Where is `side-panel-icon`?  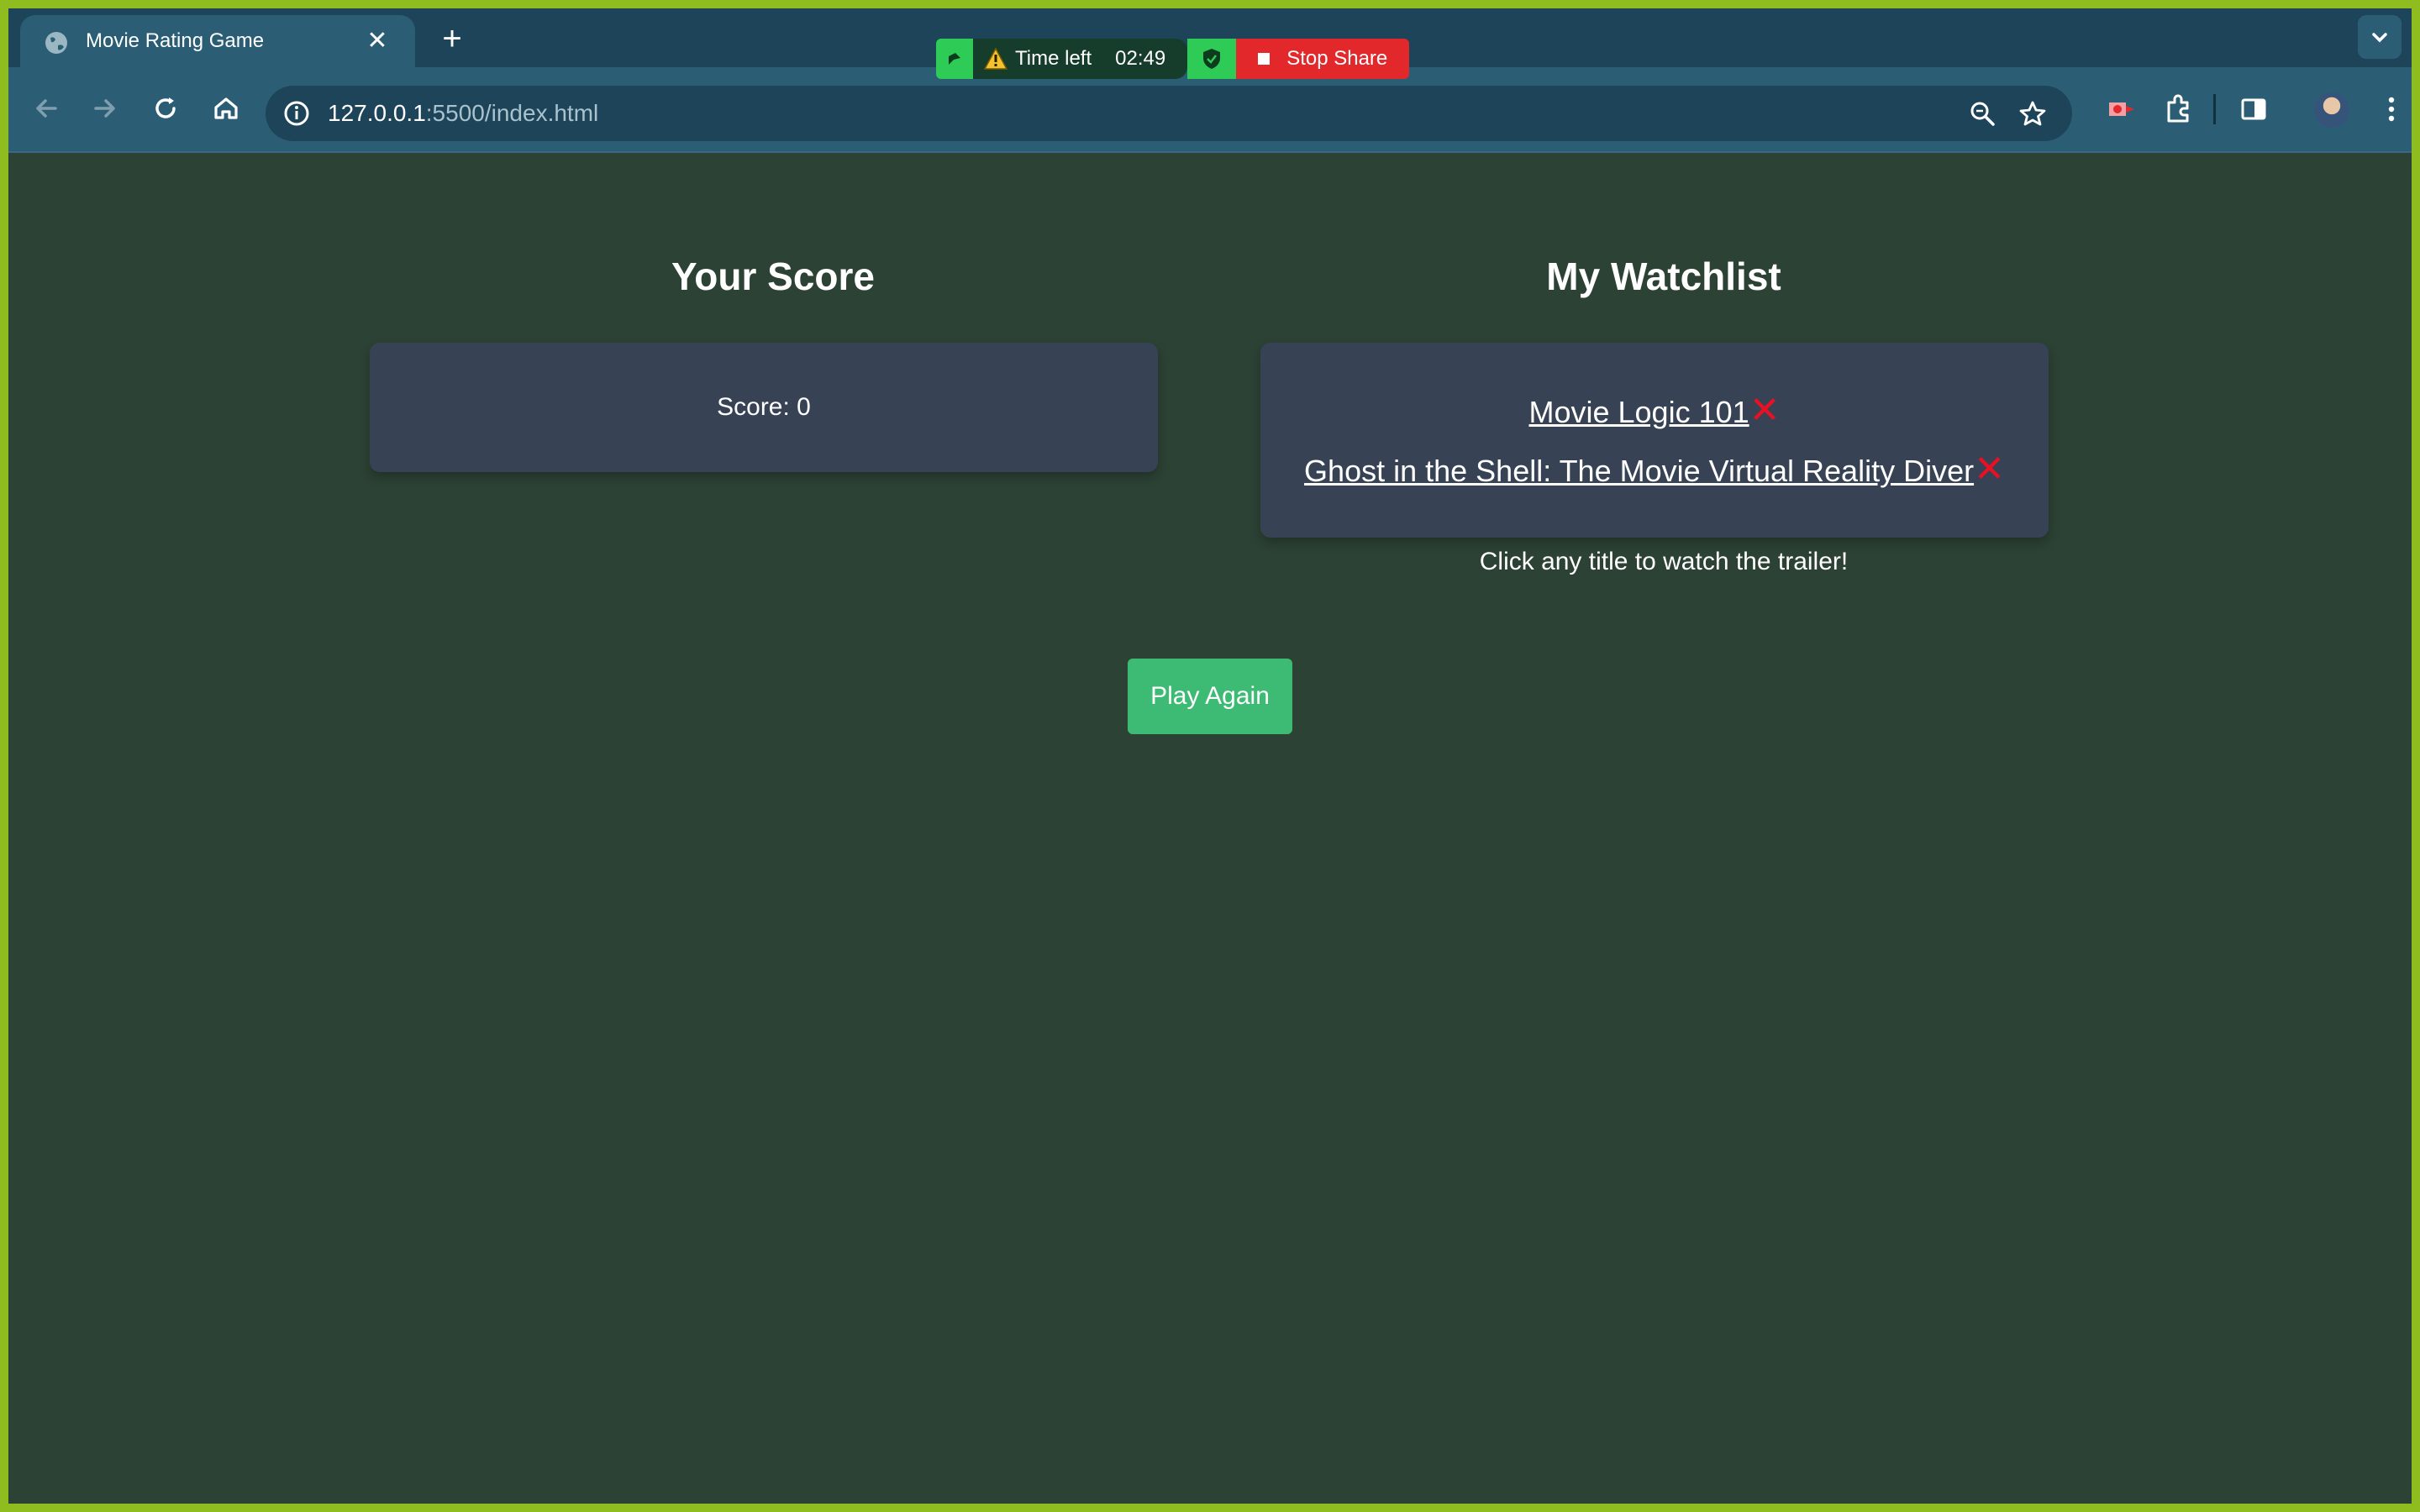
side-panel-icon is located at coordinates (2253, 109).